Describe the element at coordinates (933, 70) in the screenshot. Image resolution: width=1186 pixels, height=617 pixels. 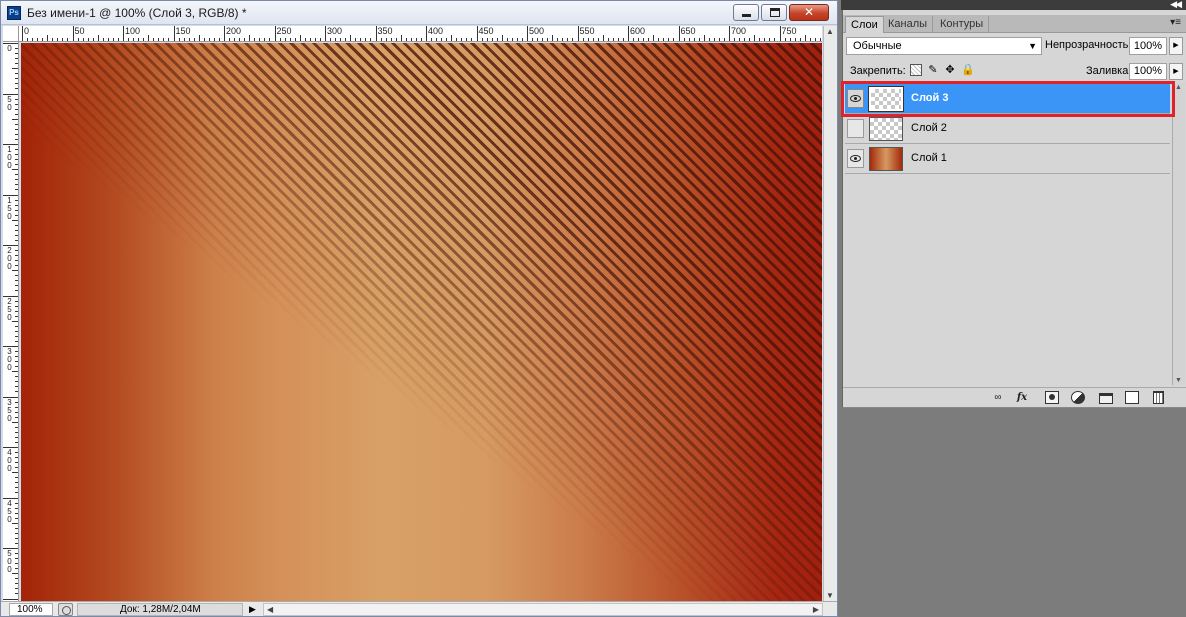
I see `lock-pixels-icon: ✎` at that location.